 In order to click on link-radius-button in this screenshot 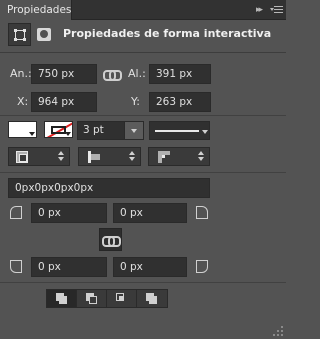, I will do `click(110, 239)`.